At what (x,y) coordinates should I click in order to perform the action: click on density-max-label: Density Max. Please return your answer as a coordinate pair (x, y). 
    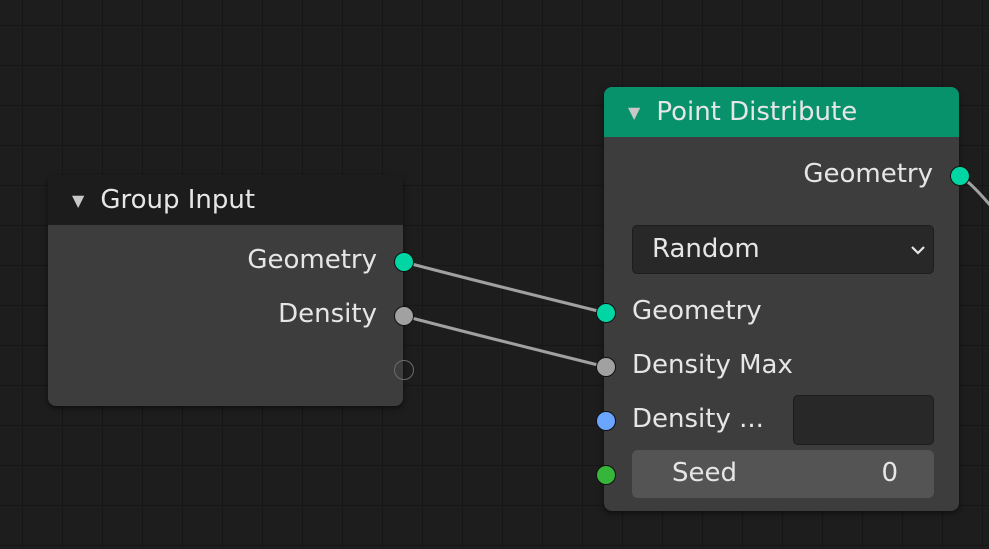
    Looking at the image, I should click on (712, 365).